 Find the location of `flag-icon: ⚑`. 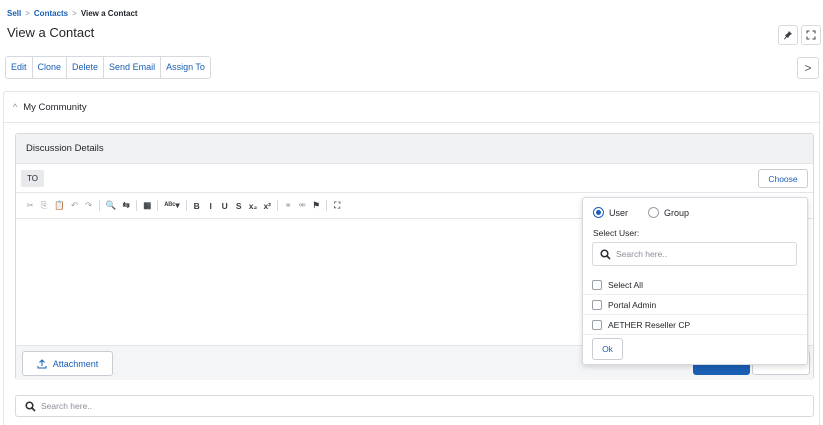

flag-icon: ⚑ is located at coordinates (316, 205).